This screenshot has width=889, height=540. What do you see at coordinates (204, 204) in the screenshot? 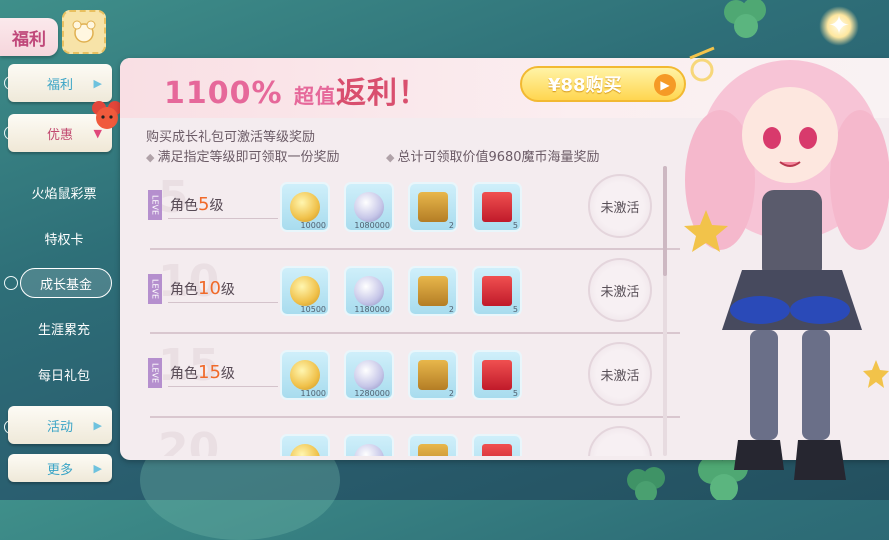
I see `level-number: 5` at bounding box center [204, 204].